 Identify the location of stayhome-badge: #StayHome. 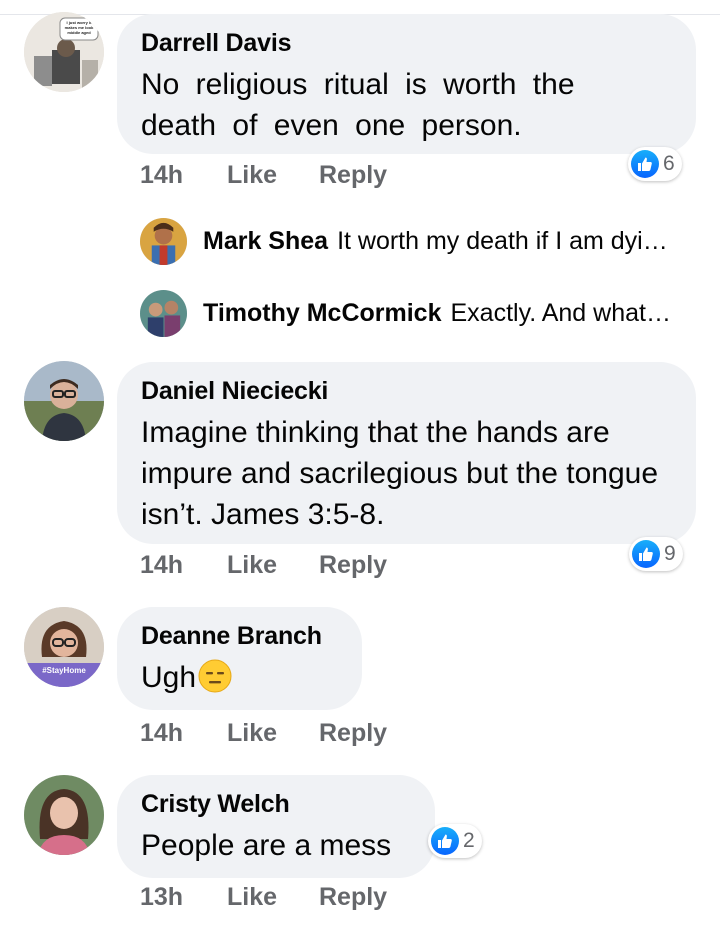
(64, 675).